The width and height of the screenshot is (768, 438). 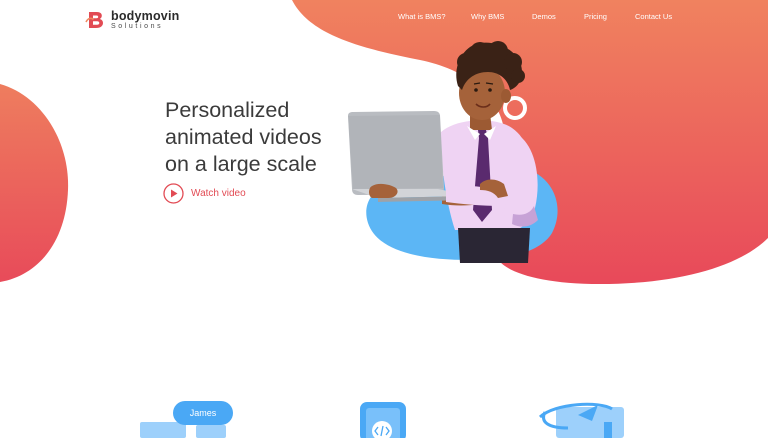 I want to click on brand-name: bodymovin, so click(x=145, y=15).